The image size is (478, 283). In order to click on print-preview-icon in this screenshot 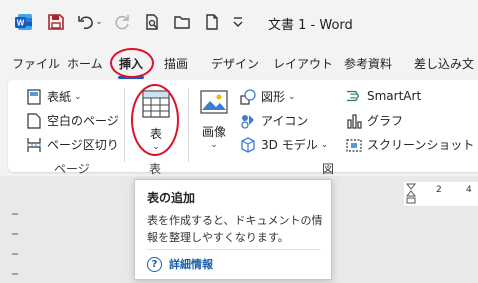, I will do `click(152, 22)`.